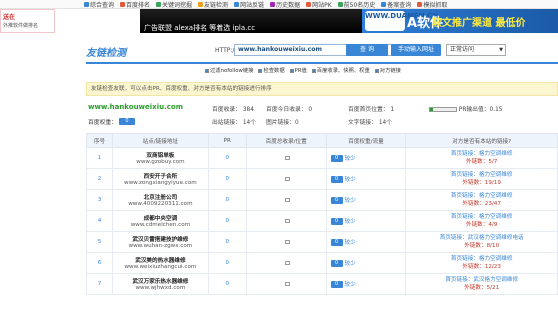  What do you see at coordinates (160, 197) in the screenshot?
I see `site-name: 北京注册公司` at bounding box center [160, 197].